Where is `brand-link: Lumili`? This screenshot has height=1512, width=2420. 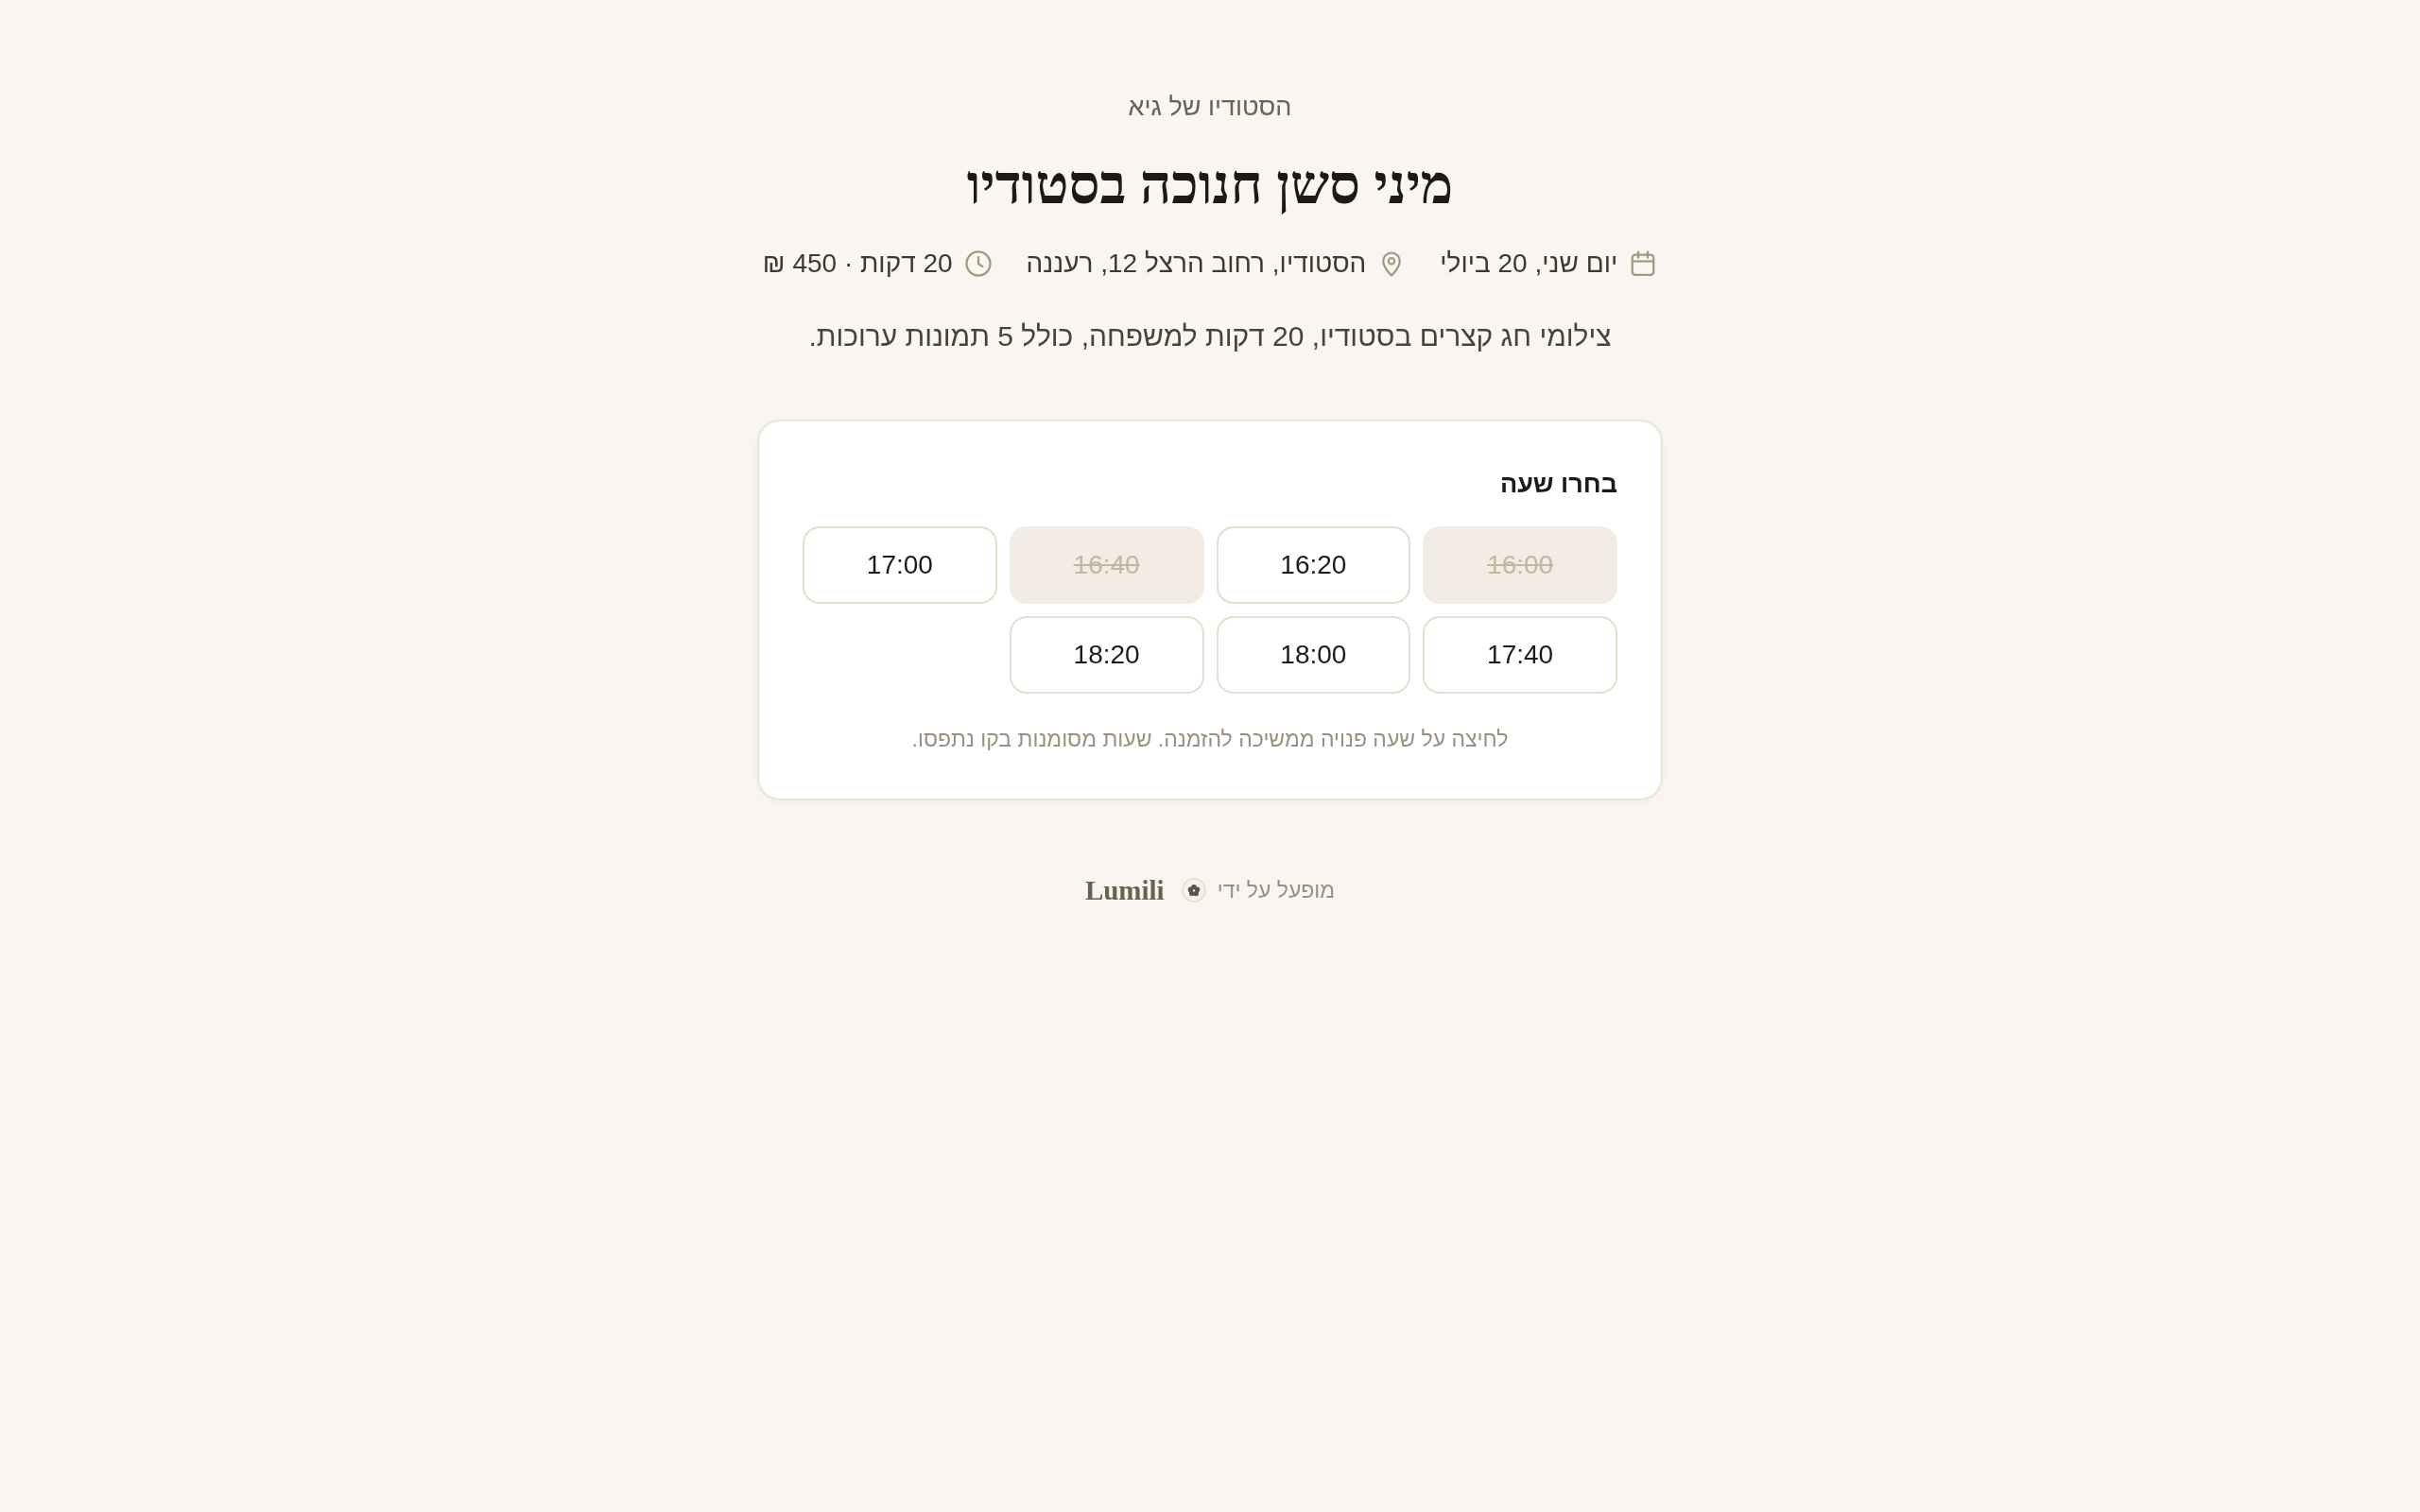
brand-link: Lumili is located at coordinates (1124, 890).